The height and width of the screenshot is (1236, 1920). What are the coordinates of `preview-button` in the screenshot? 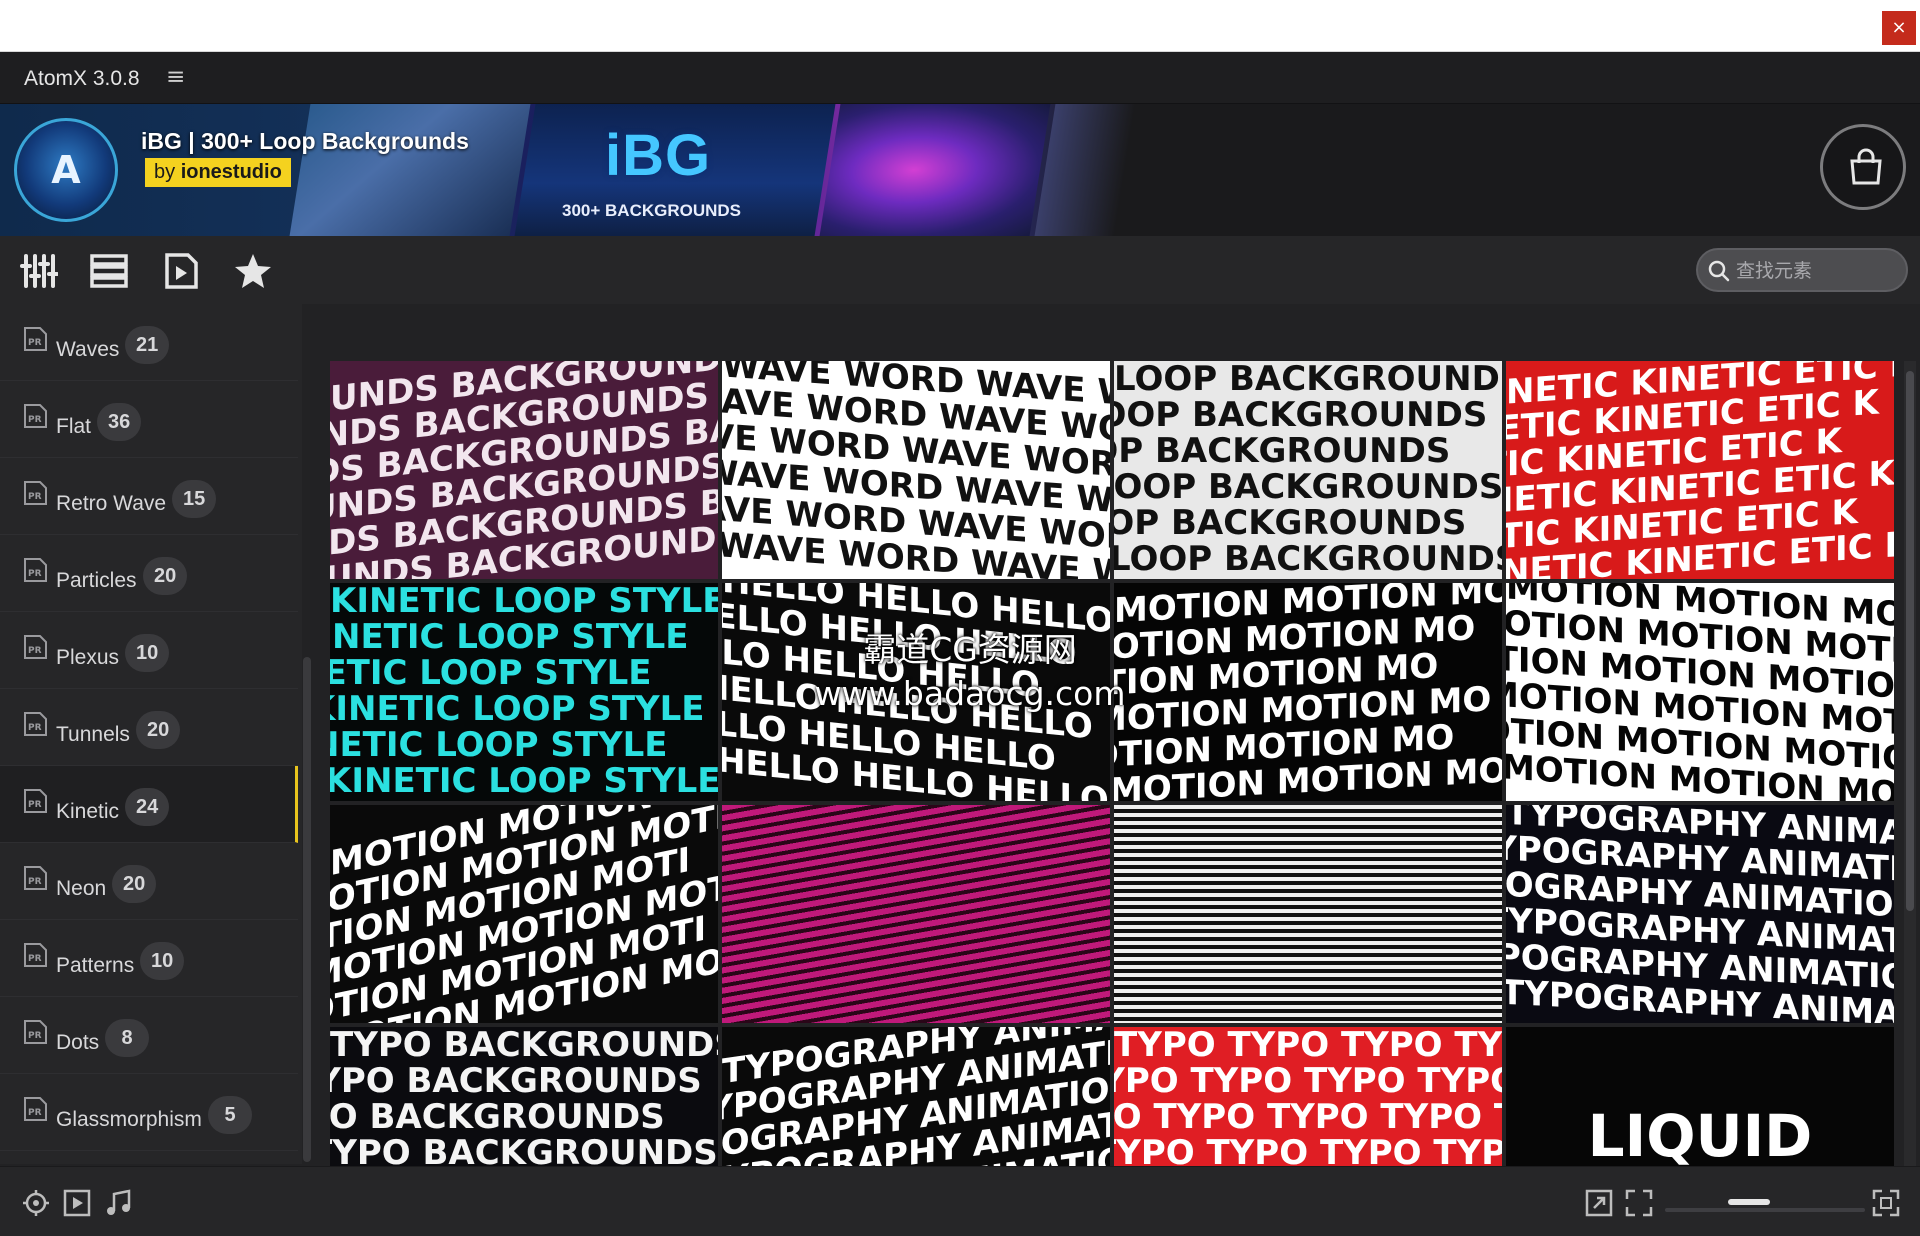 It's located at (181, 271).